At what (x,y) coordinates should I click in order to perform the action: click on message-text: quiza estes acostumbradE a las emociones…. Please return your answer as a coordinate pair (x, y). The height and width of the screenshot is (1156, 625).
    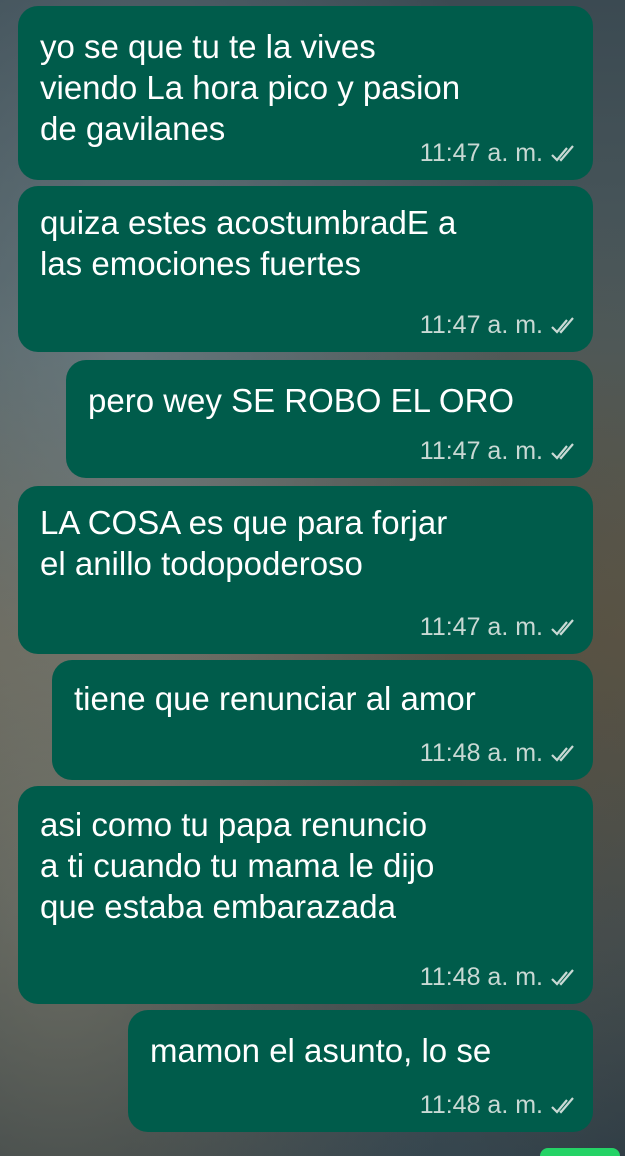
    Looking at the image, I should click on (248, 243).